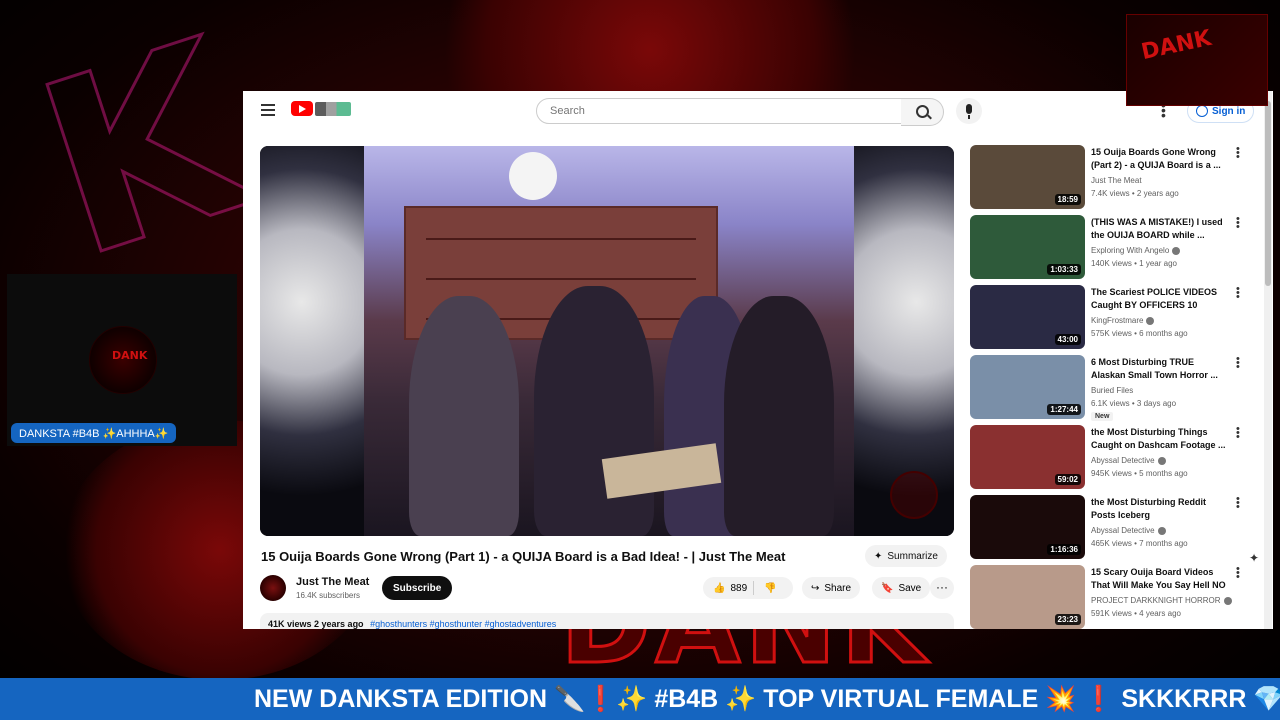 The height and width of the screenshot is (720, 1280). What do you see at coordinates (910, 588) in the screenshot?
I see `save-label: Save` at bounding box center [910, 588].